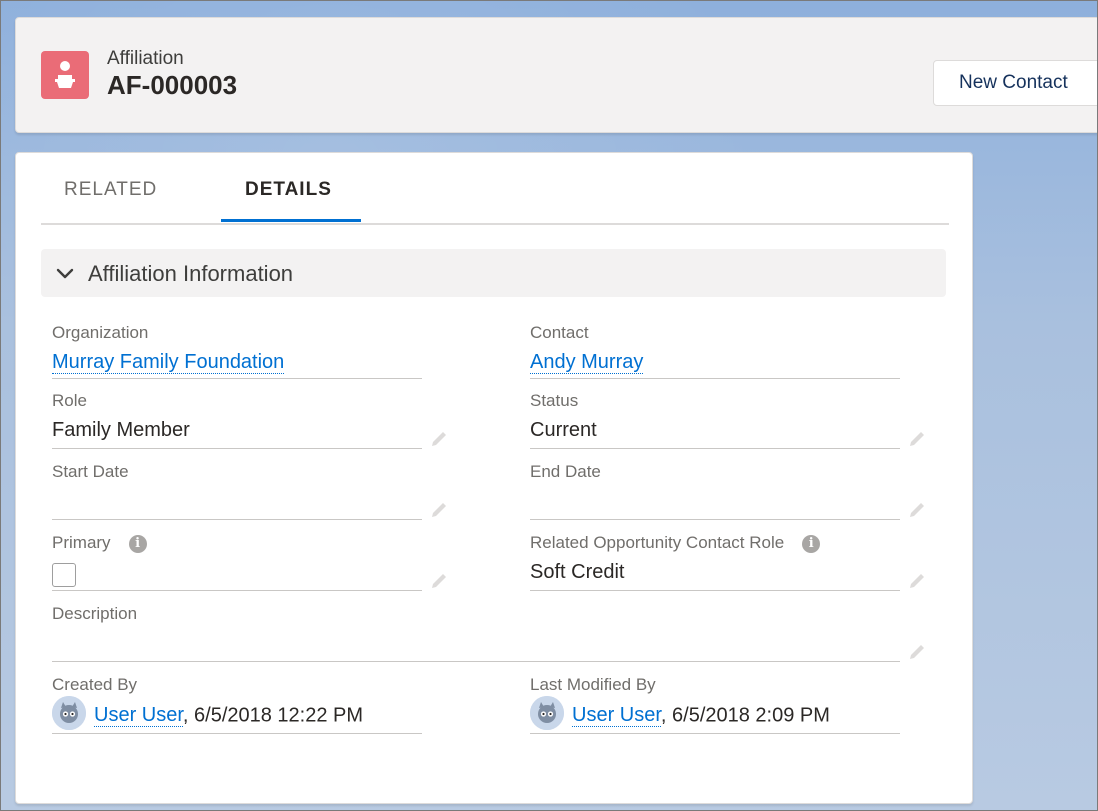  Describe the element at coordinates (1015, 83) in the screenshot. I see `new-contact-button: New Contact` at that location.